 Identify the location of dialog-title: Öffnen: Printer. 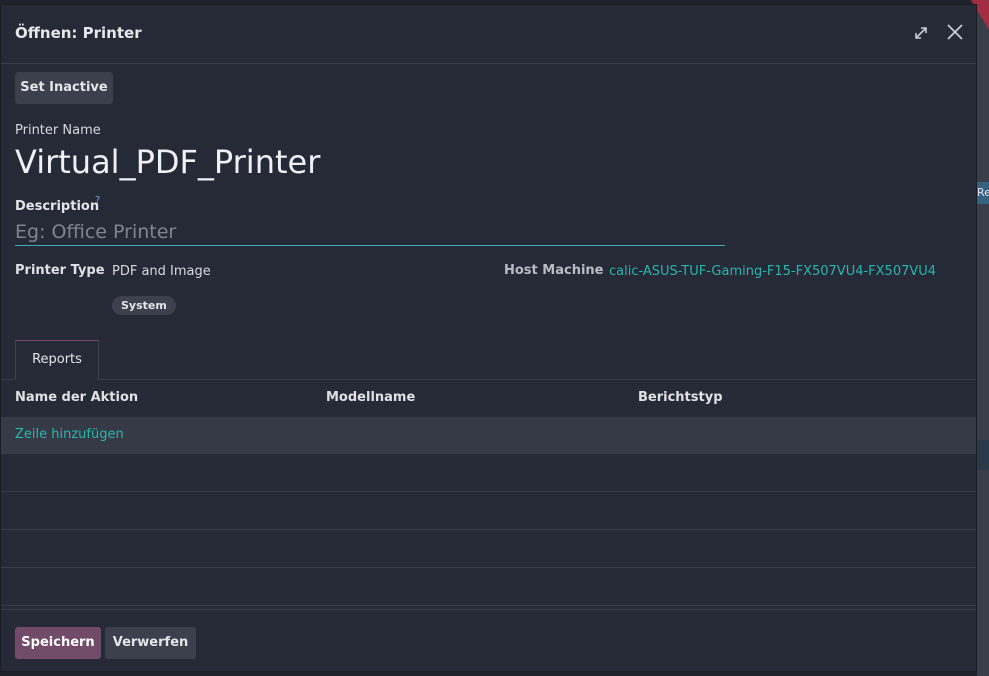
(78, 33).